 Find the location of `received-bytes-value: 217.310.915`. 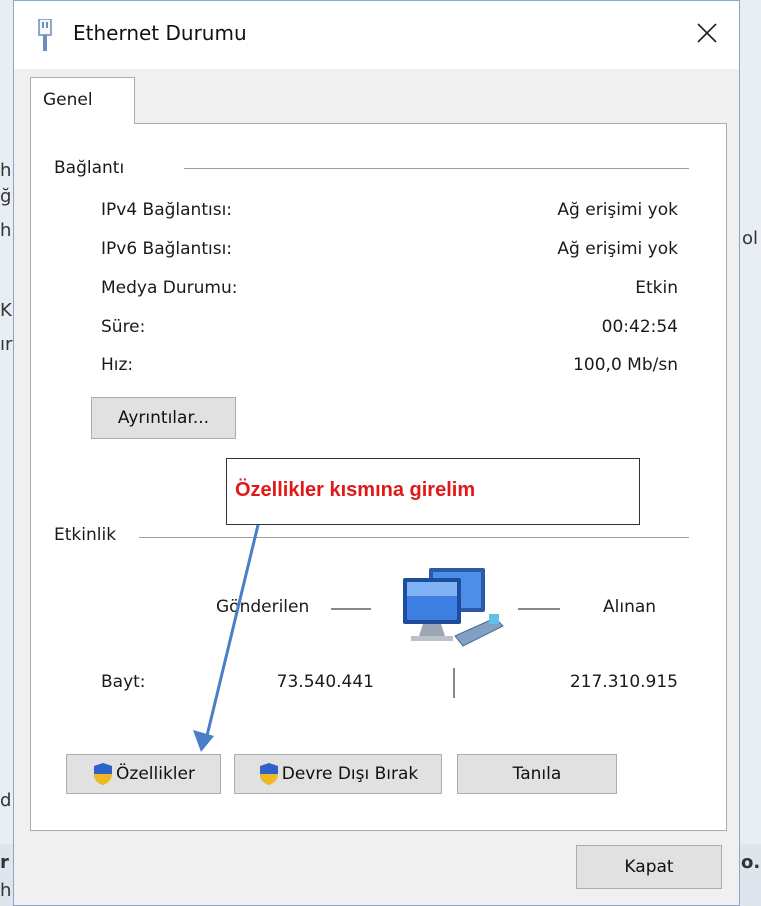

received-bytes-value: 217.310.915 is located at coordinates (623, 682).